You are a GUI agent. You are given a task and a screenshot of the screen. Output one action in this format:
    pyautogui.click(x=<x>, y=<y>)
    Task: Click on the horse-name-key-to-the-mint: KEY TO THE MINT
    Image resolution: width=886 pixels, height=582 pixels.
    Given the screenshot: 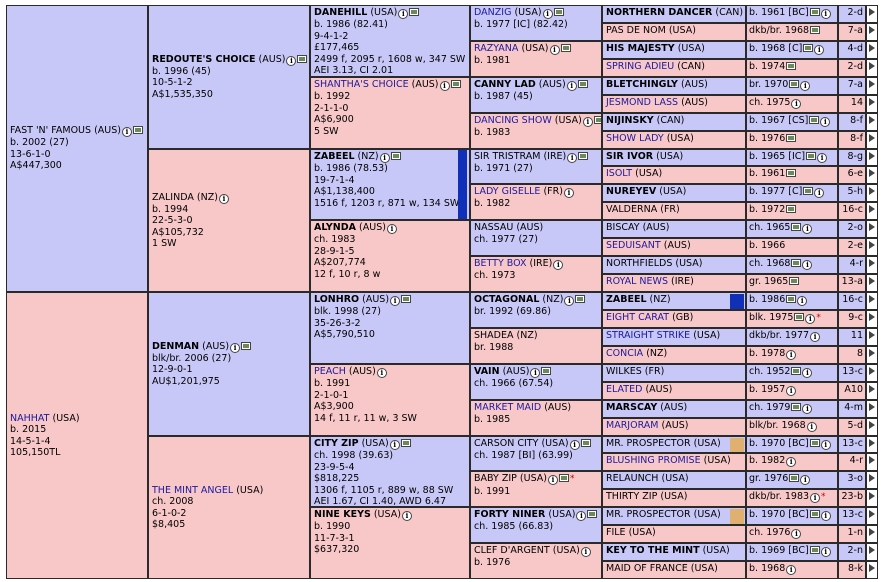 What is the action you would take?
    pyautogui.click(x=653, y=550)
    